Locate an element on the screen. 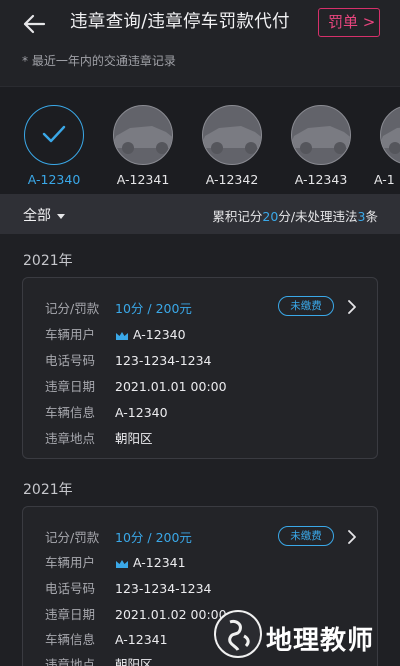 The image size is (400, 666). watermark-text: 地理教师 is located at coordinates (320, 641).